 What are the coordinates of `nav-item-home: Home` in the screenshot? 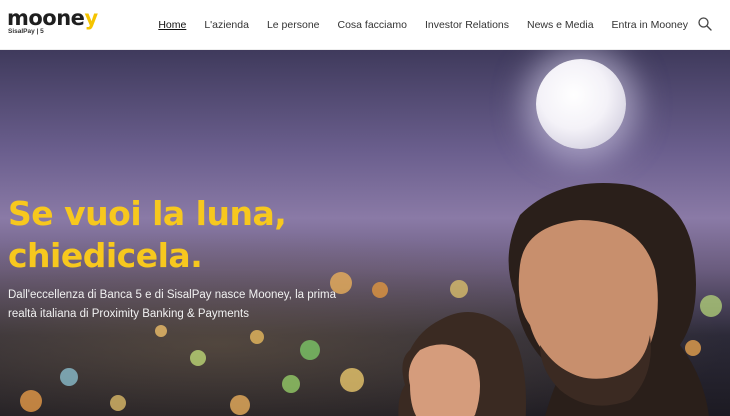 It's located at (172, 25).